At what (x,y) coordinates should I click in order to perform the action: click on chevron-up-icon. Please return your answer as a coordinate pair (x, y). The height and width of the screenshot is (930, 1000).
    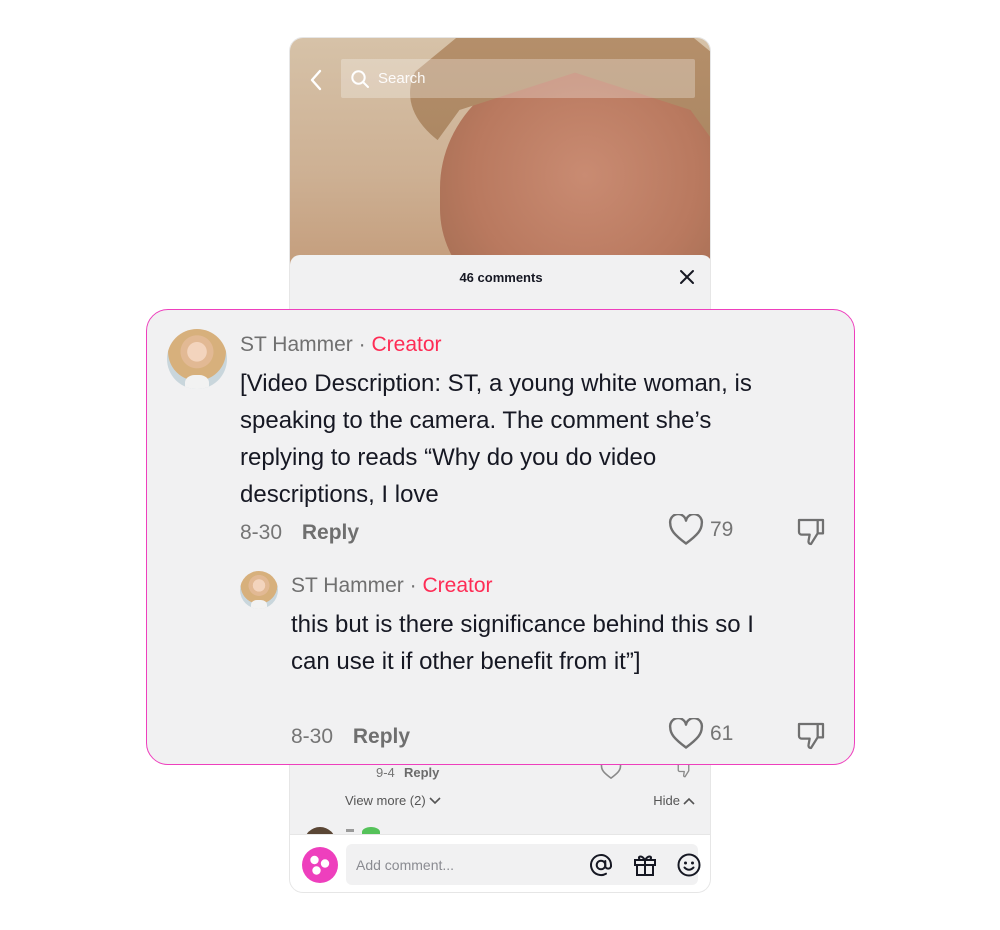
    Looking at the image, I should click on (689, 801).